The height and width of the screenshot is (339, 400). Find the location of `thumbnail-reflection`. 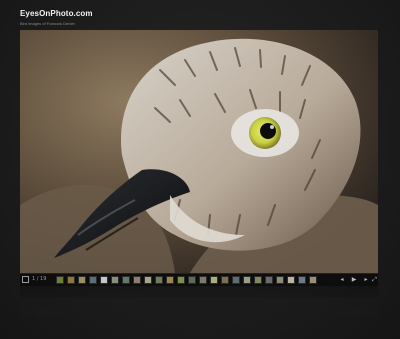

thumbnail-reflection is located at coordinates (199, 301).